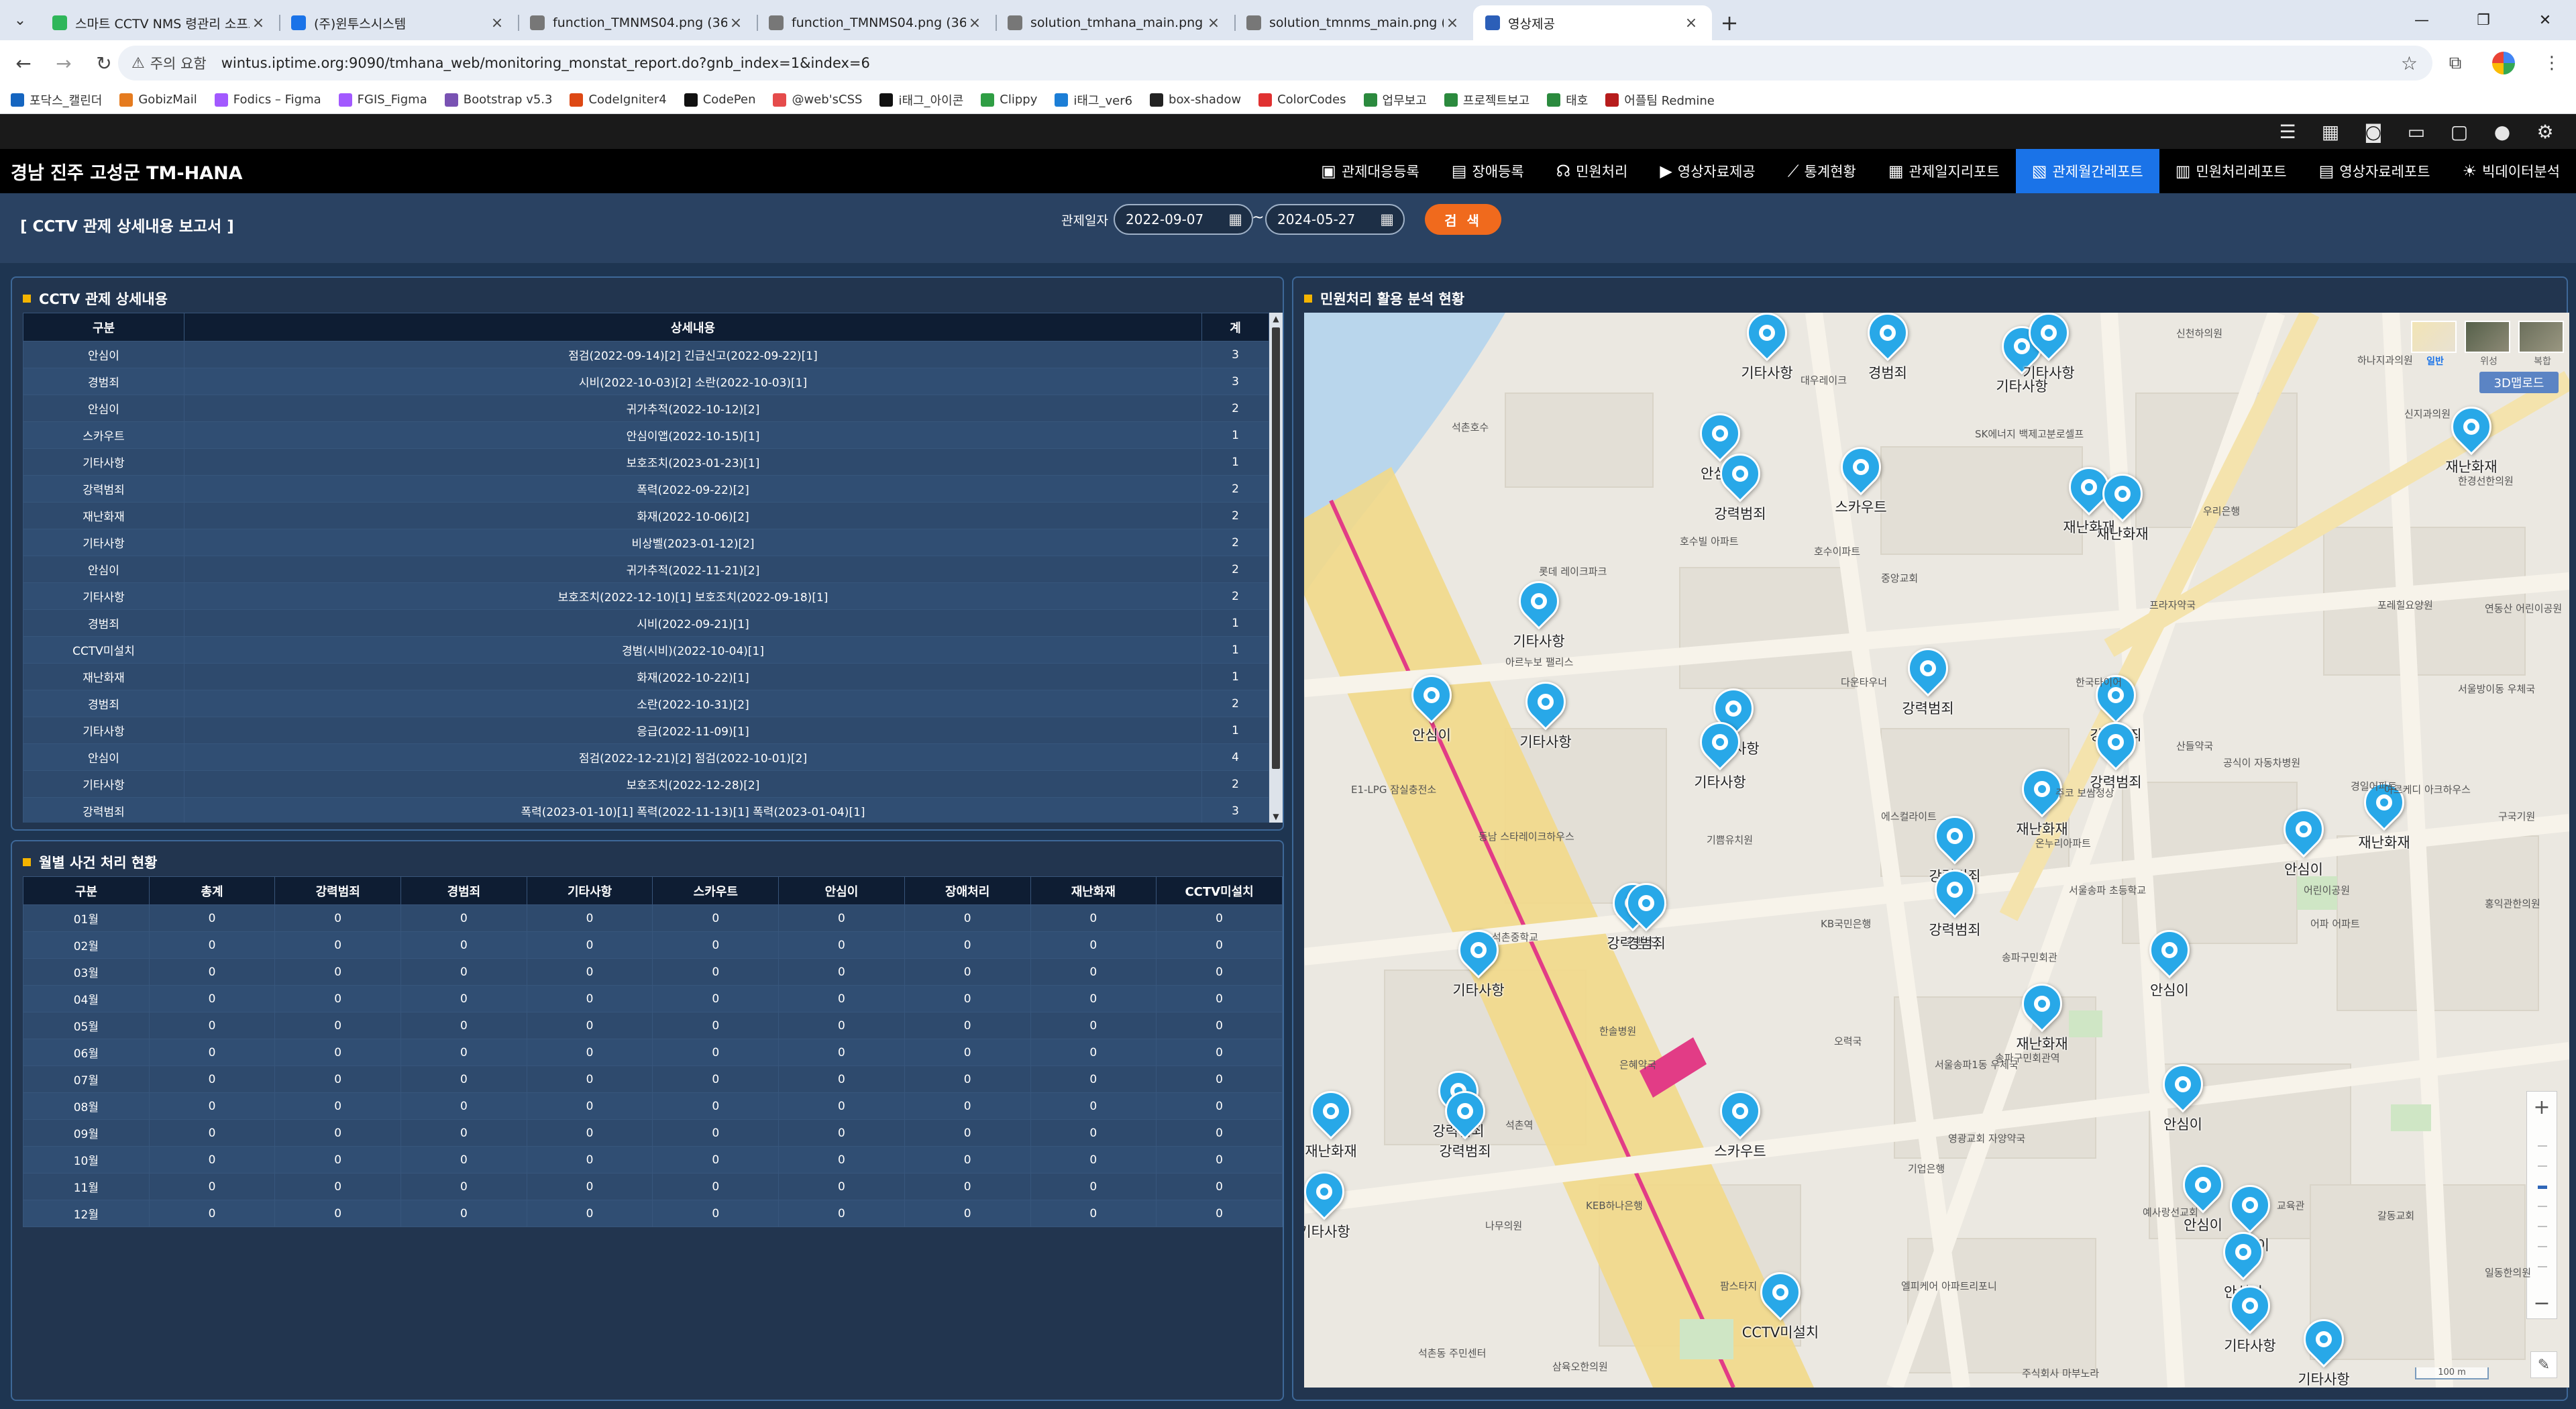  I want to click on map-type-satellite-button: 위성, so click(2489, 347).